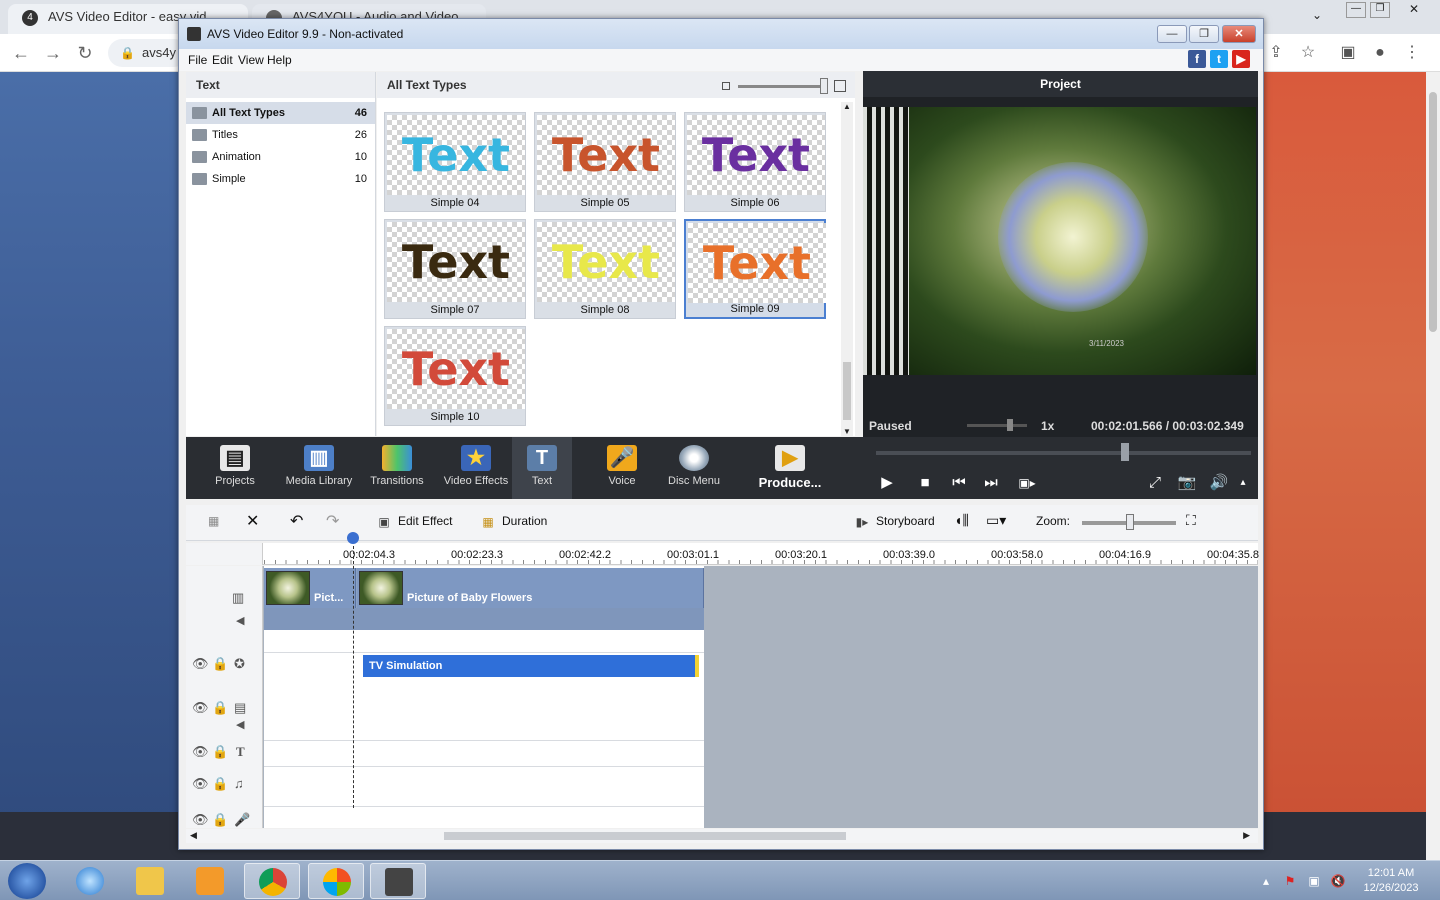  Describe the element at coordinates (210, 881) in the screenshot. I see `taskbar-media-player` at that location.